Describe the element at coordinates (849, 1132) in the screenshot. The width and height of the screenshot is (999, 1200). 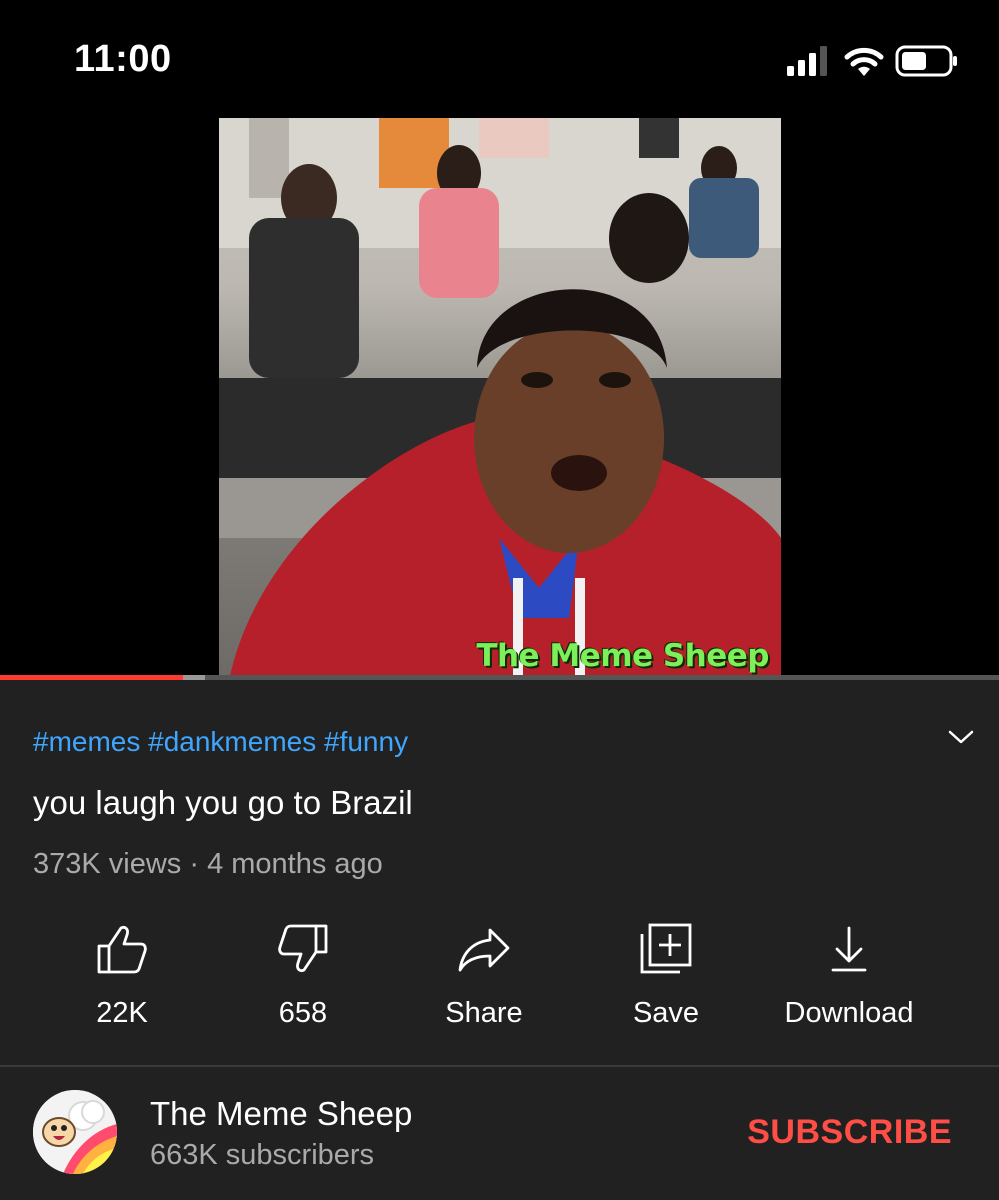
I see `subscribe-button: SUBSCRIBE` at that location.